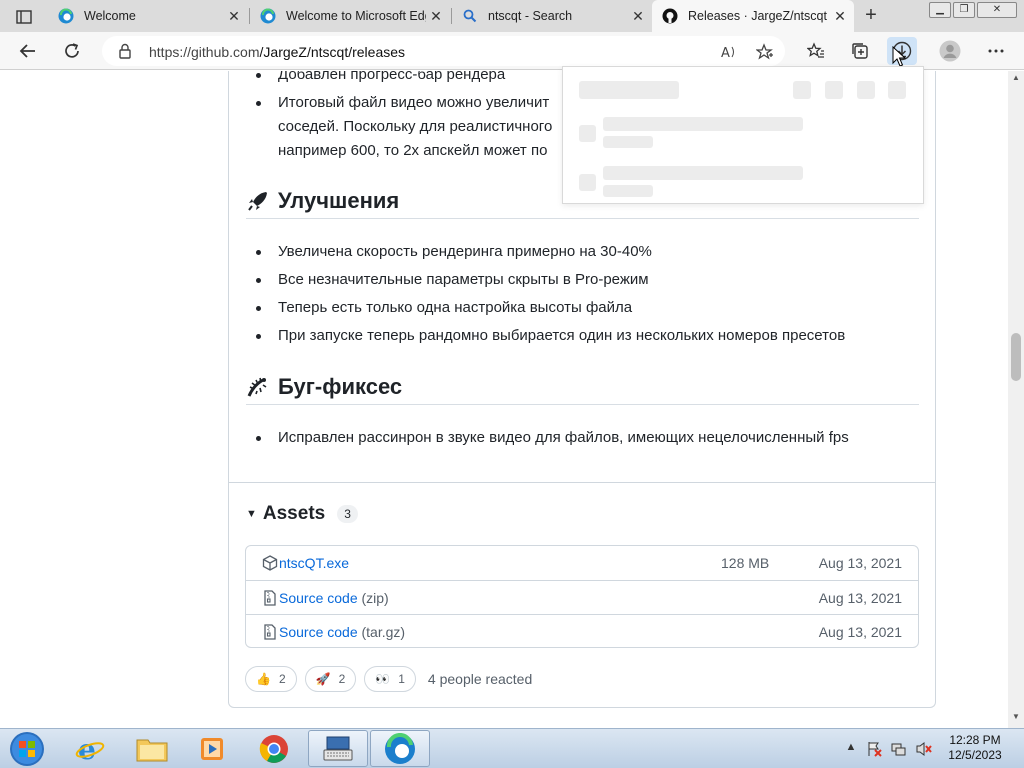  I want to click on refresh-button, so click(72, 51).